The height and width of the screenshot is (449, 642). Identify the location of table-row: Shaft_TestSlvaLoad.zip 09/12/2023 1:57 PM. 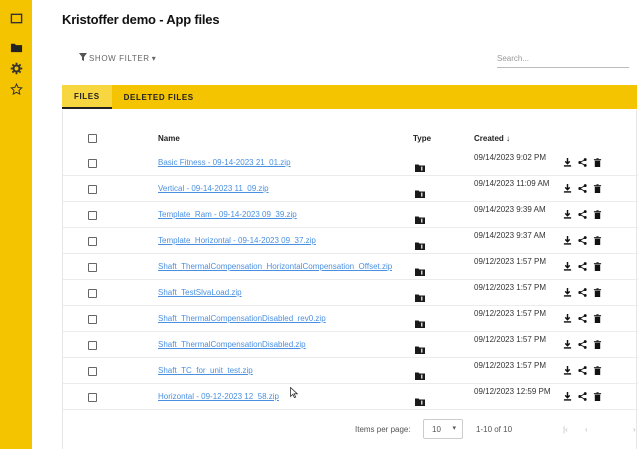
(350, 293).